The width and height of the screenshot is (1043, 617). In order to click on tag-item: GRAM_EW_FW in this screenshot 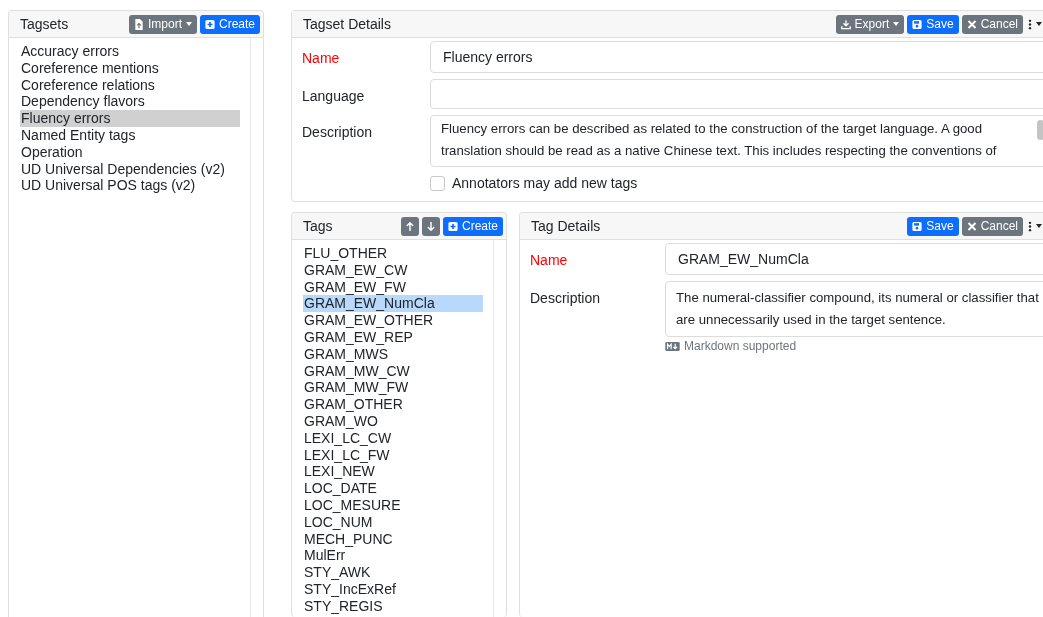, I will do `click(393, 287)`.